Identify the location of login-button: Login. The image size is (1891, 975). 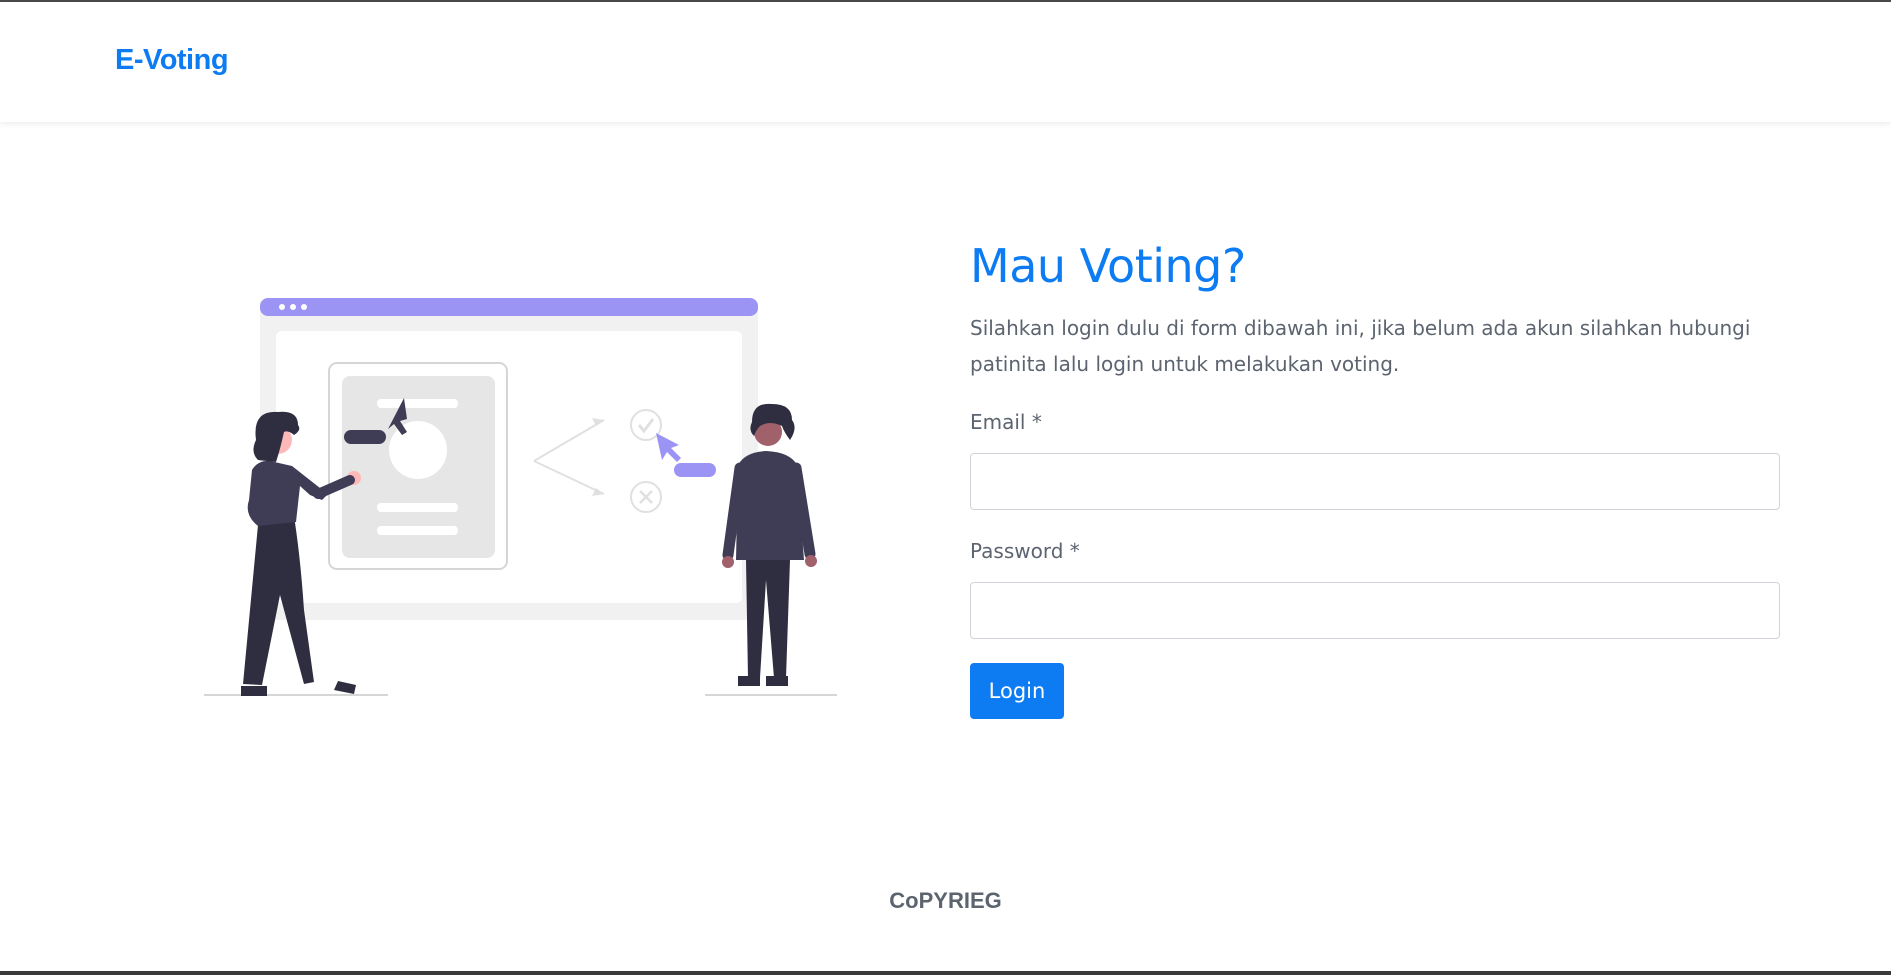
(1017, 691).